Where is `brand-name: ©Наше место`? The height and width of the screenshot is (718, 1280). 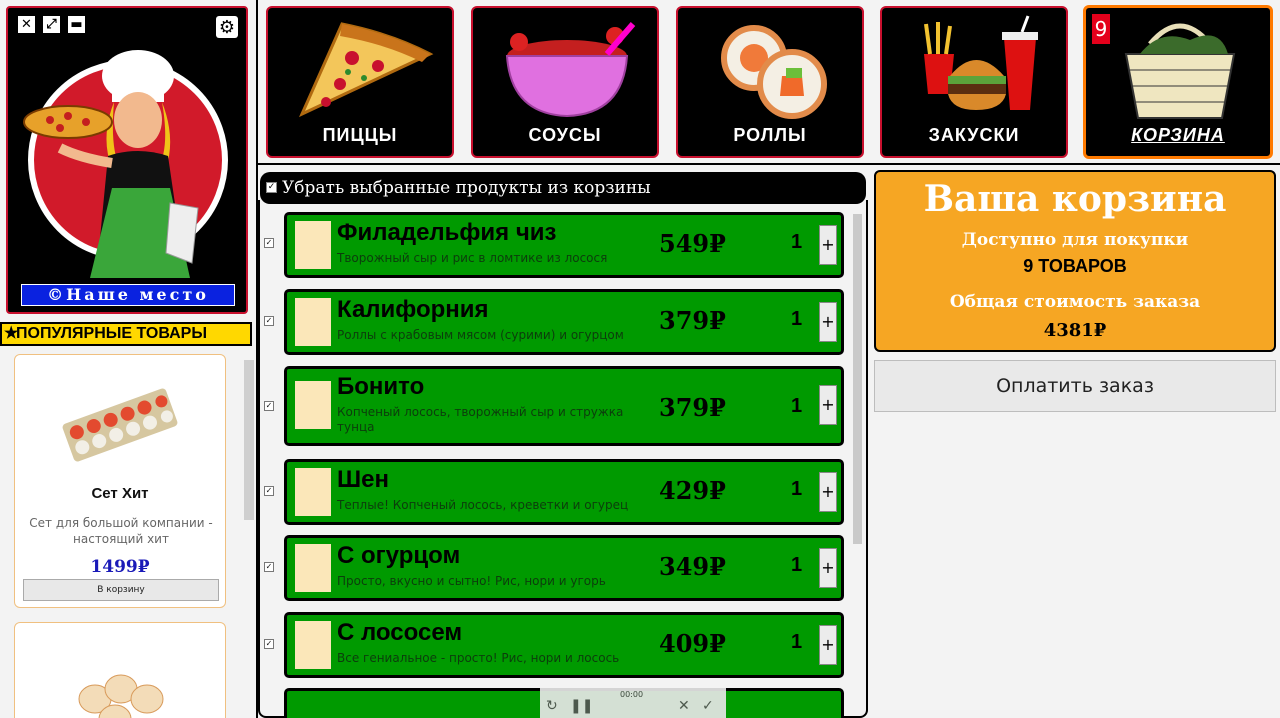
brand-name: ©Наше место is located at coordinates (128, 295).